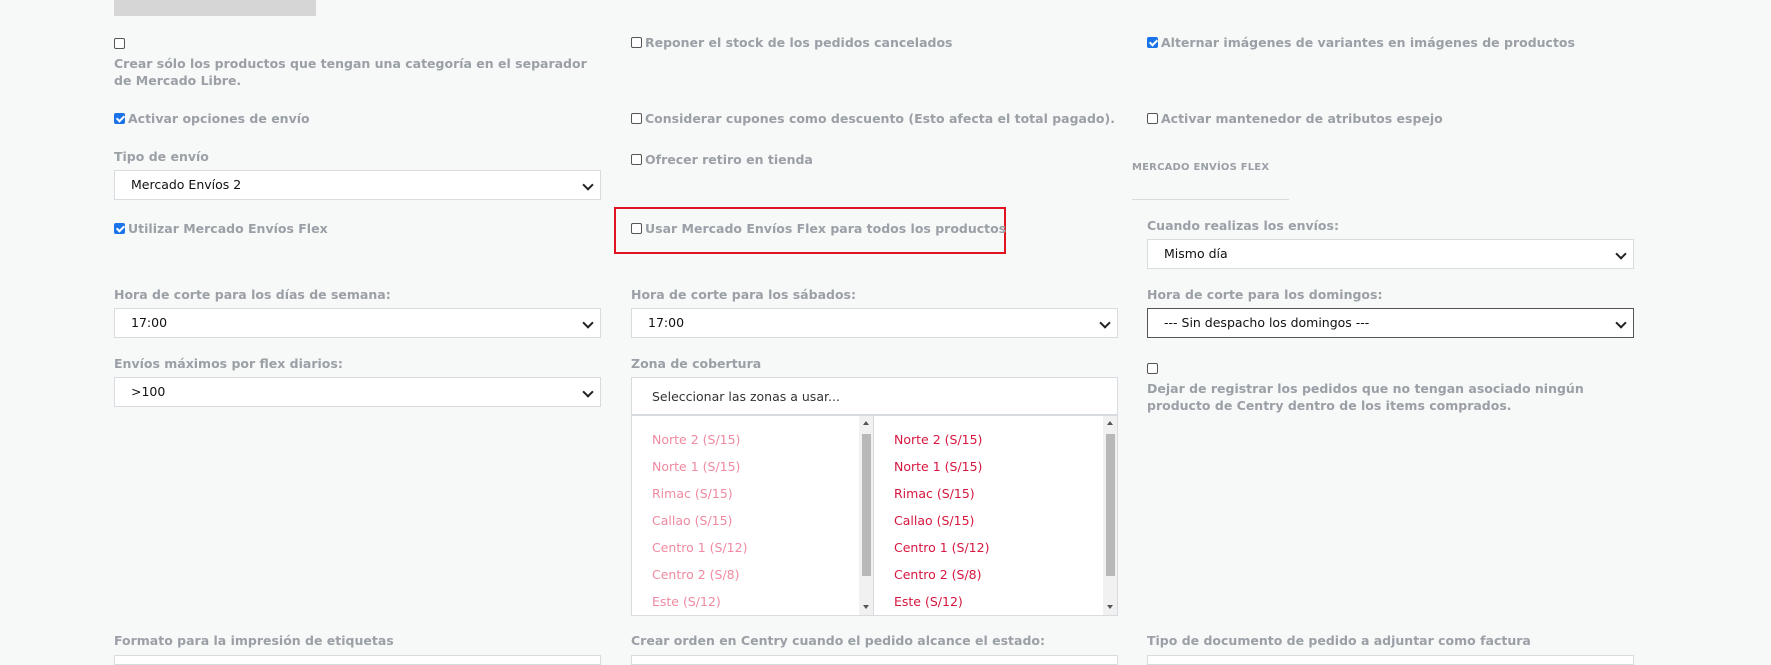 The height and width of the screenshot is (665, 1771). Describe the element at coordinates (1210, 199) in the screenshot. I see `flex-section-divider` at that location.